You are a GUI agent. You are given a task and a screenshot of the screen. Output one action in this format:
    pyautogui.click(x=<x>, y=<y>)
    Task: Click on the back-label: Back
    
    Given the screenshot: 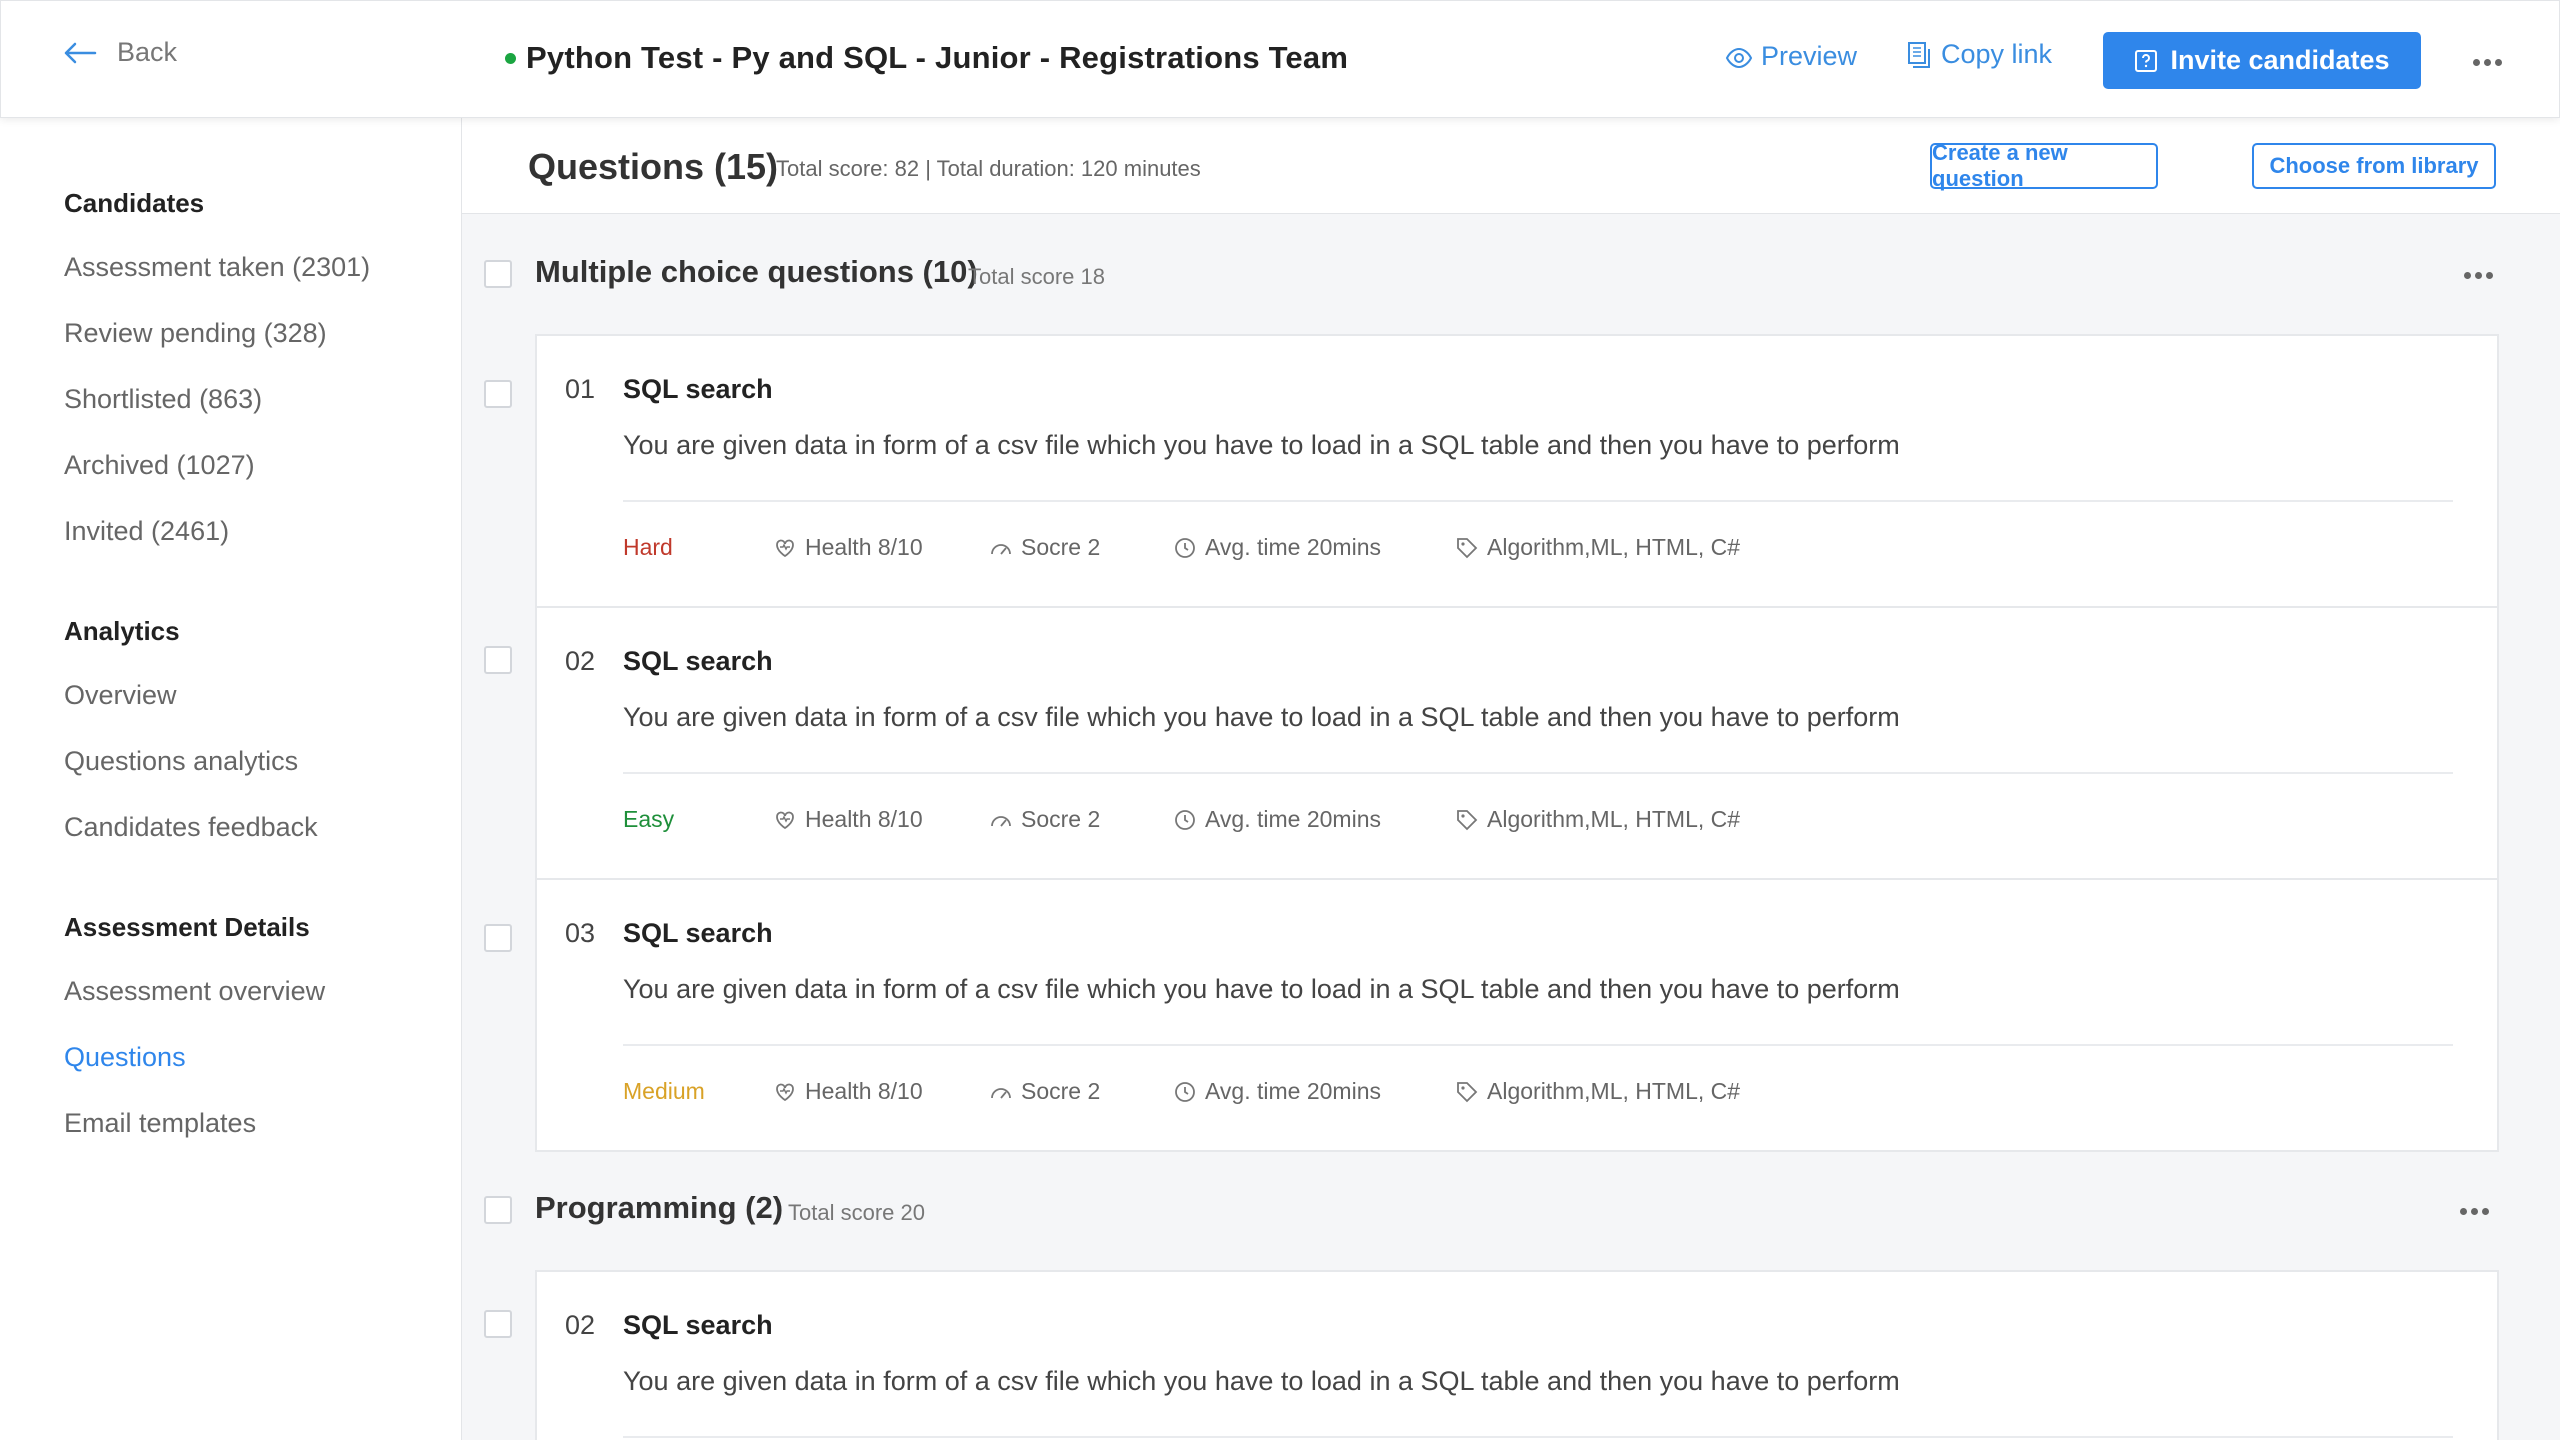 What is the action you would take?
    pyautogui.click(x=147, y=52)
    